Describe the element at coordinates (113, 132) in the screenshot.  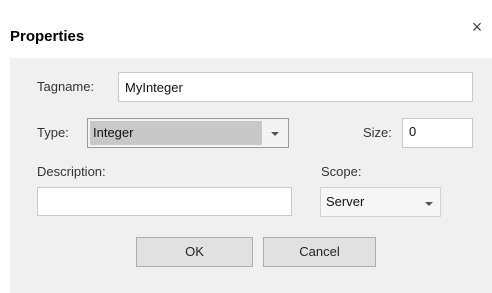
I see `type-value: Integer` at that location.